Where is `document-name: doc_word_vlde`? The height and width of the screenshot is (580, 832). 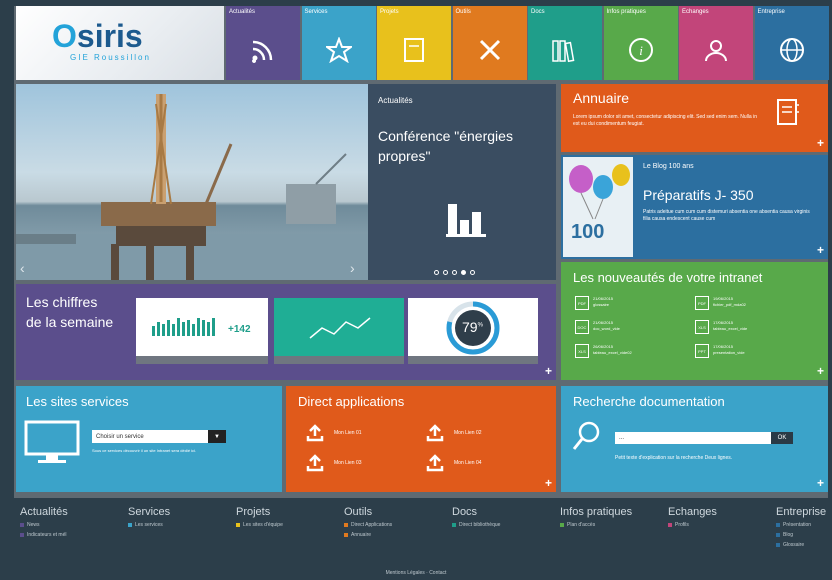 document-name: doc_word_vlde is located at coordinates (606, 328).